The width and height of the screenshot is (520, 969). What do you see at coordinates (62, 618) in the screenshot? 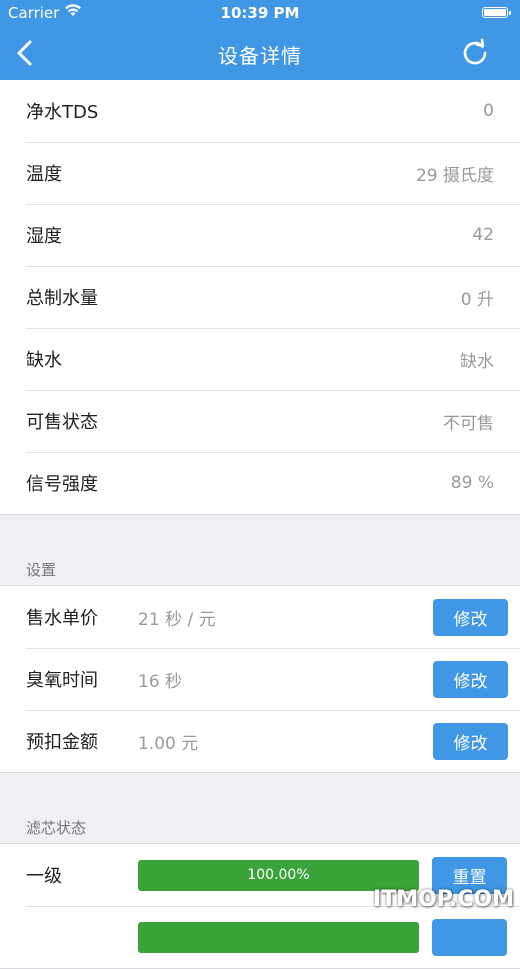
I see `setting-label: 售水单价` at bounding box center [62, 618].